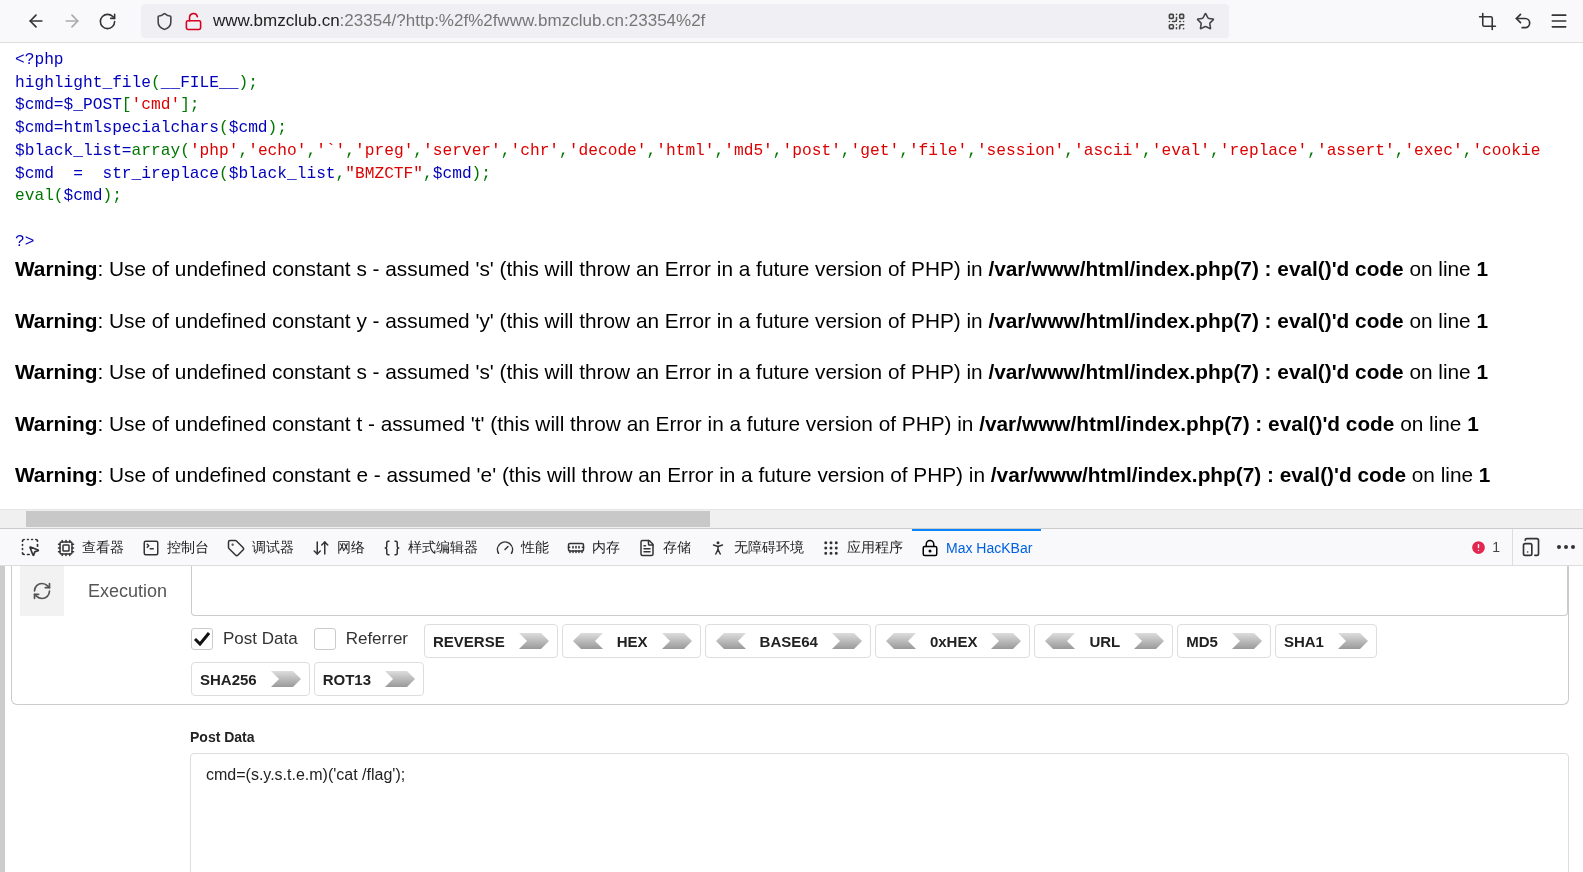 This screenshot has height=872, width=1583. Describe the element at coordinates (254, 174) in the screenshot. I see `code-line: $cmd = str_ireplace($black_list,"BMZCTF",$cmd);` at that location.